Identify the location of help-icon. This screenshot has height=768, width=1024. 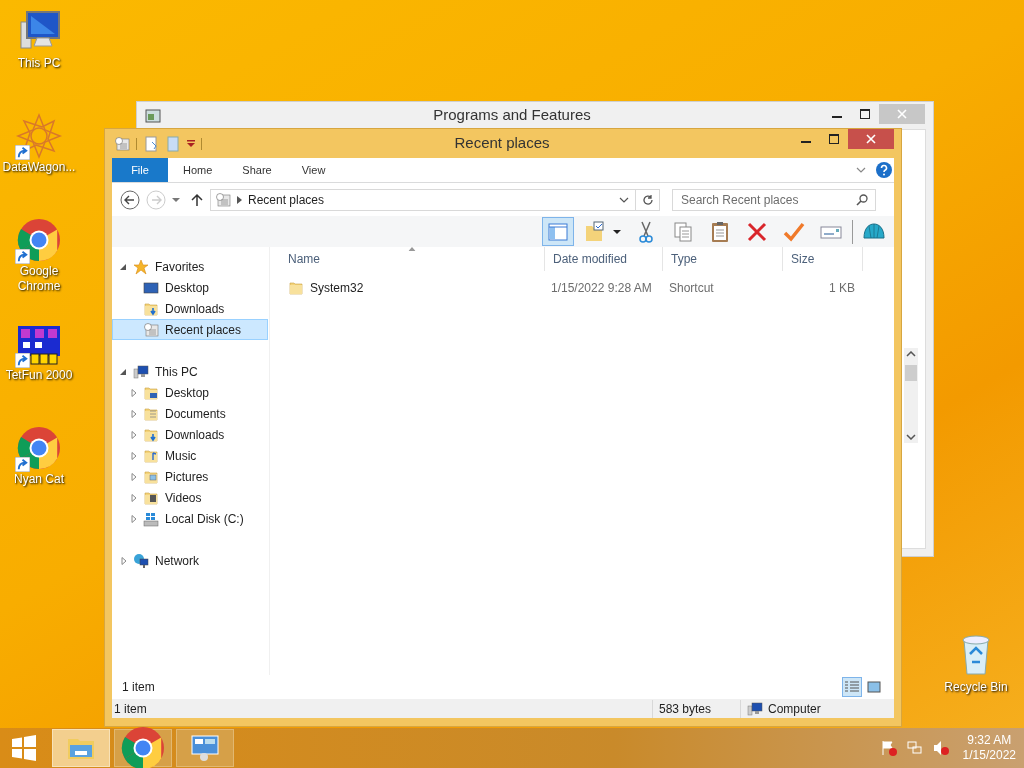
(884, 170).